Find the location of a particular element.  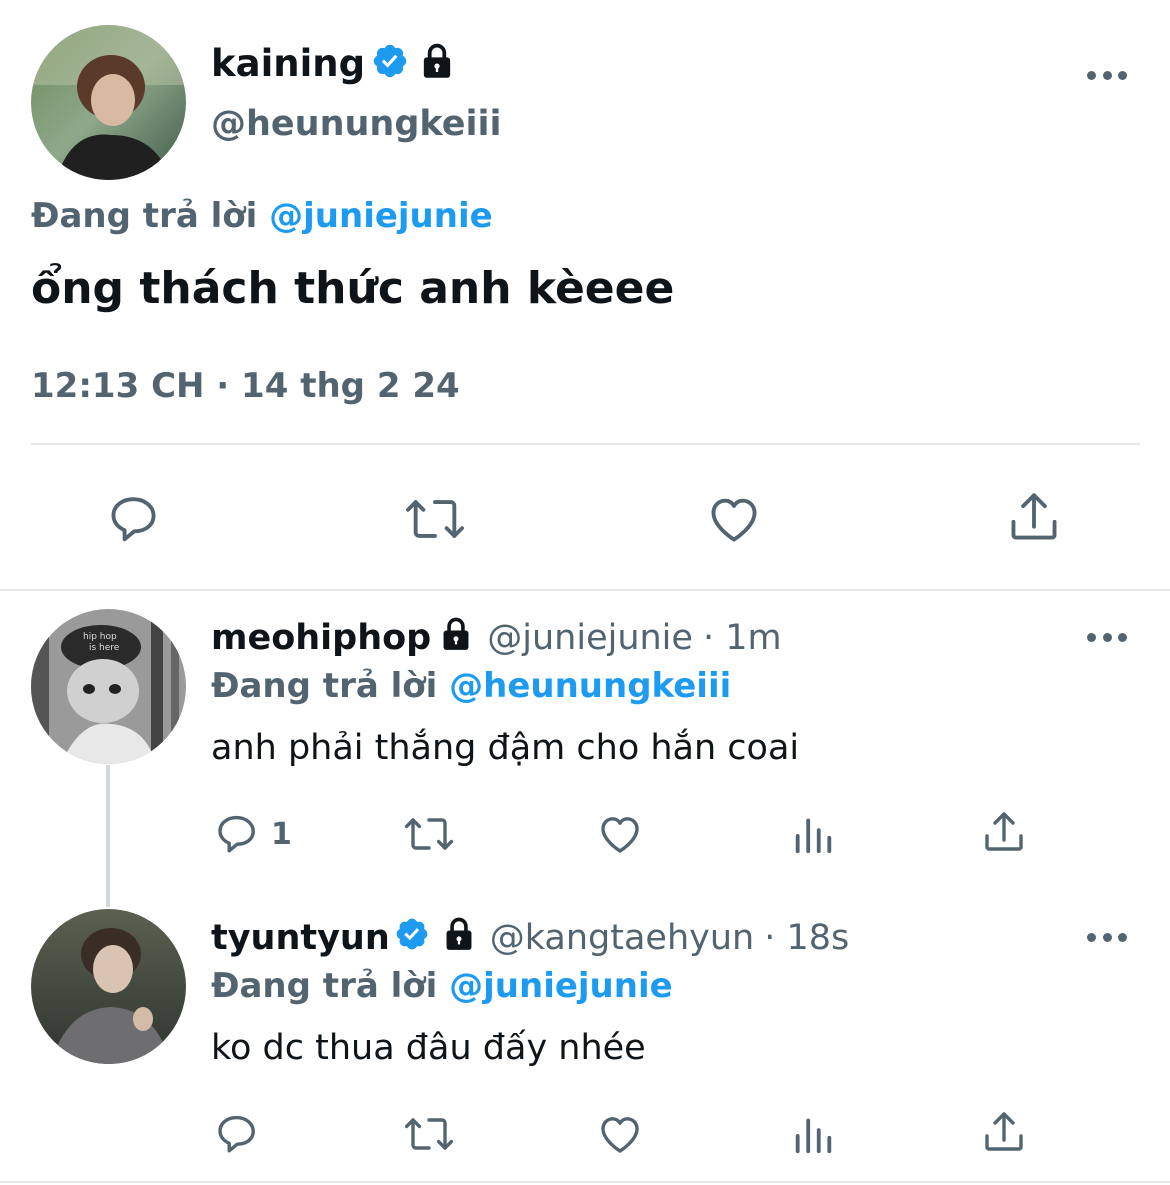

divider is located at coordinates (585, 444).